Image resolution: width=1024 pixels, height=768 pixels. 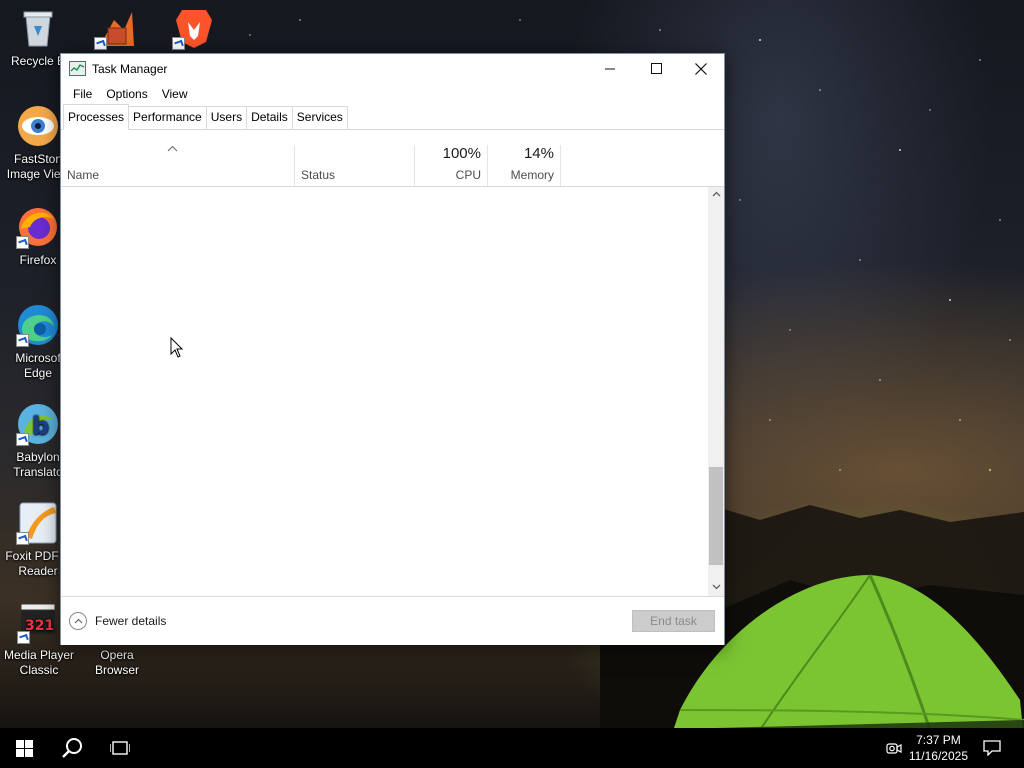 I want to click on babylon-icon: b, so click(x=38, y=424).